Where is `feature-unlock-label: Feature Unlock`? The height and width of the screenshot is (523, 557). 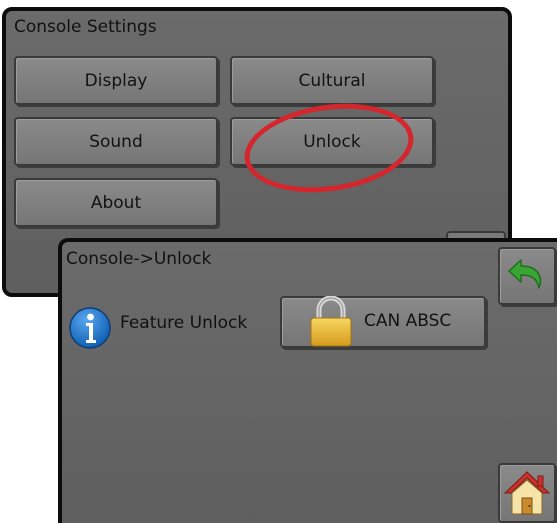 feature-unlock-label: Feature Unlock is located at coordinates (184, 323).